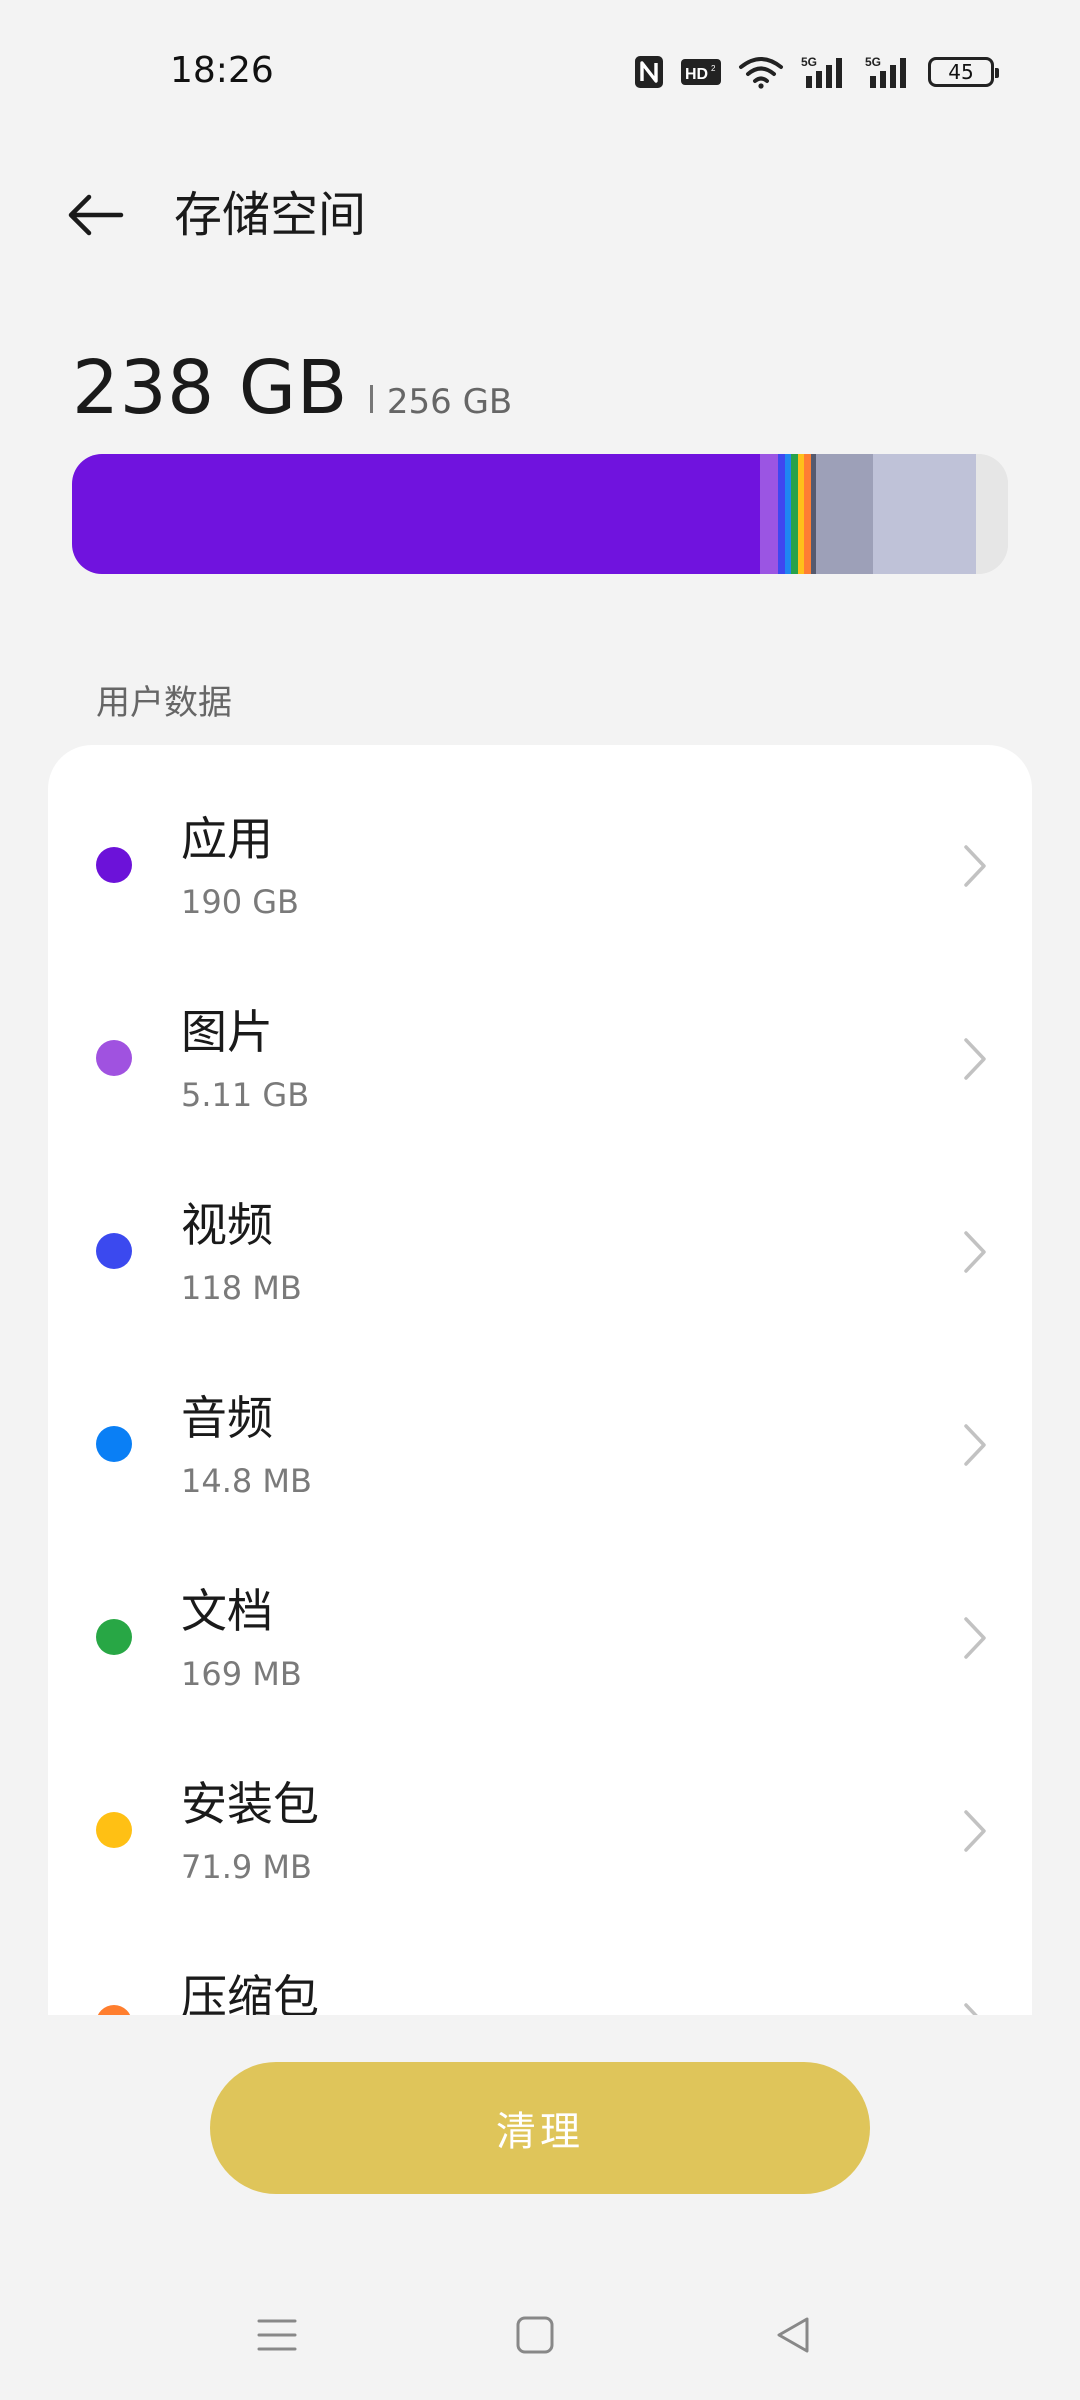  I want to click on category-name: 文档, so click(227, 1611).